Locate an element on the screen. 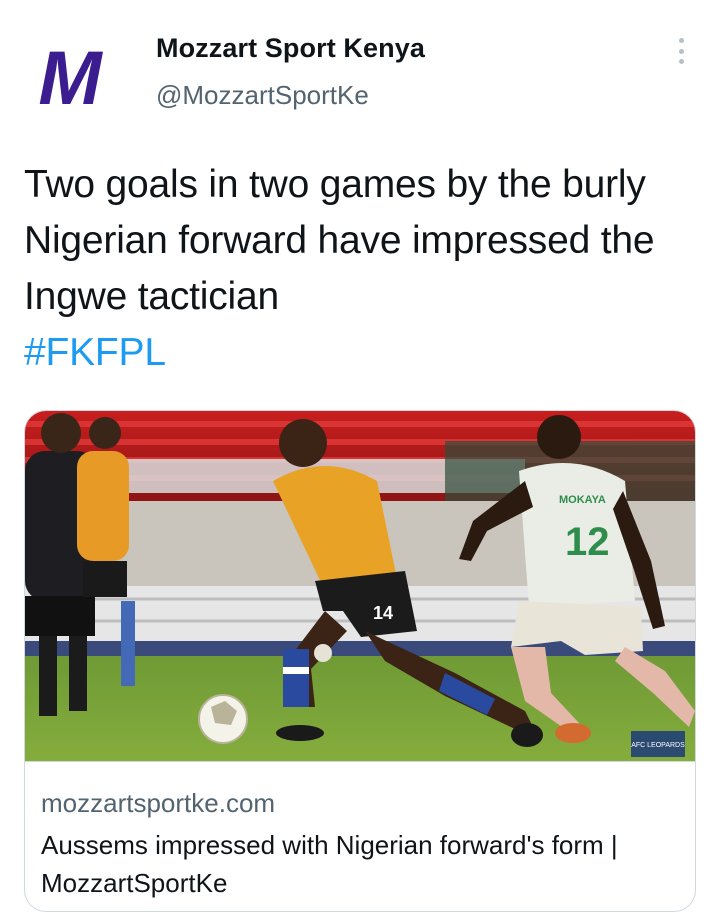 This screenshot has height=914, width=720. player-number: 14 is located at coordinates (383, 613).